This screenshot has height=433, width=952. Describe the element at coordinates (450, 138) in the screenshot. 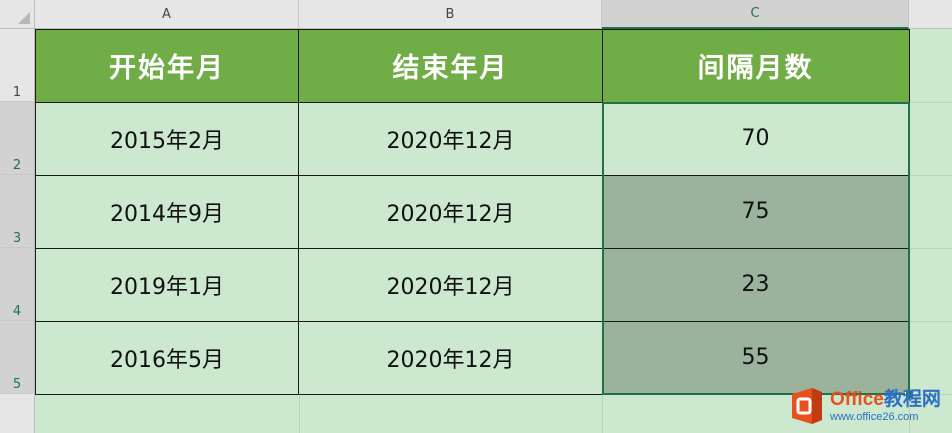

I see `cell-b2: 2020年12月` at that location.